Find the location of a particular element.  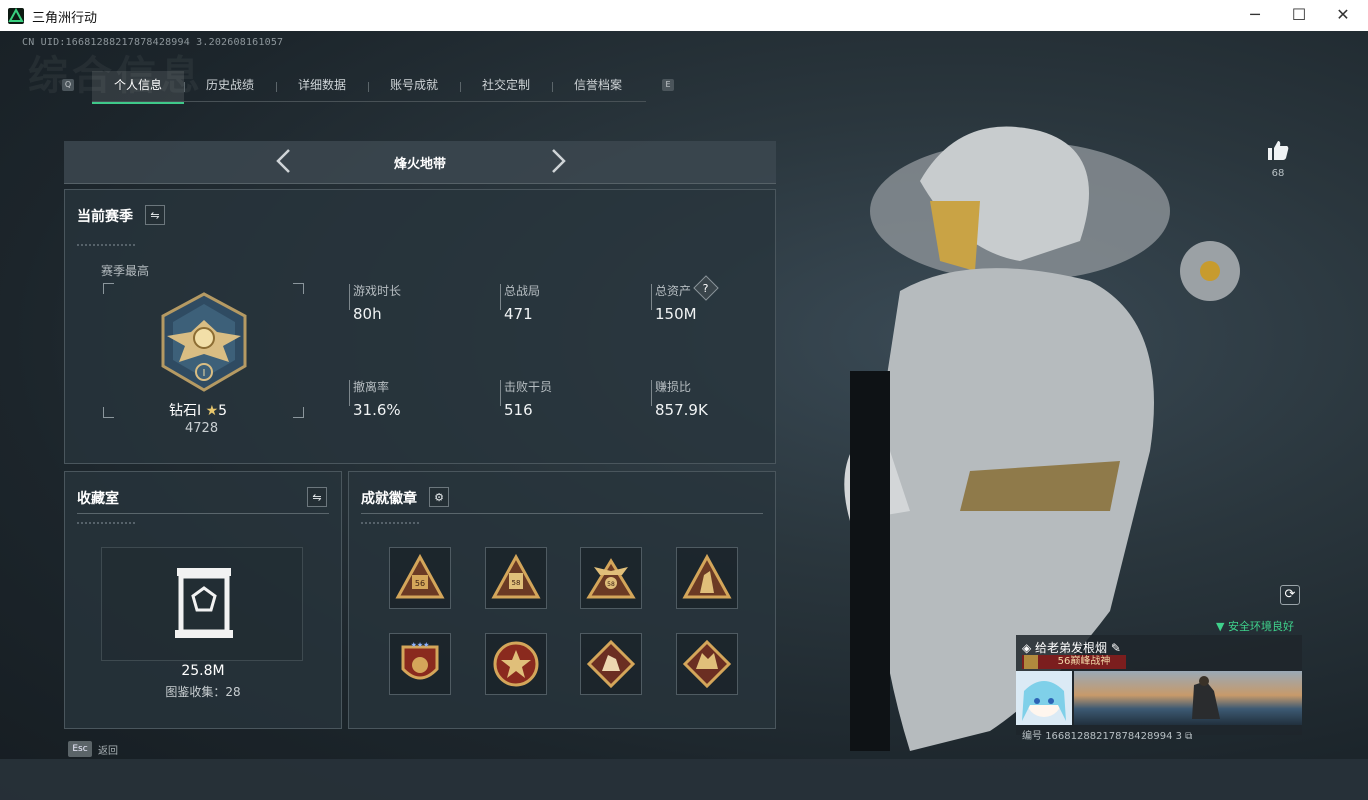

refresh-icon: ⟳ is located at coordinates (1290, 595).